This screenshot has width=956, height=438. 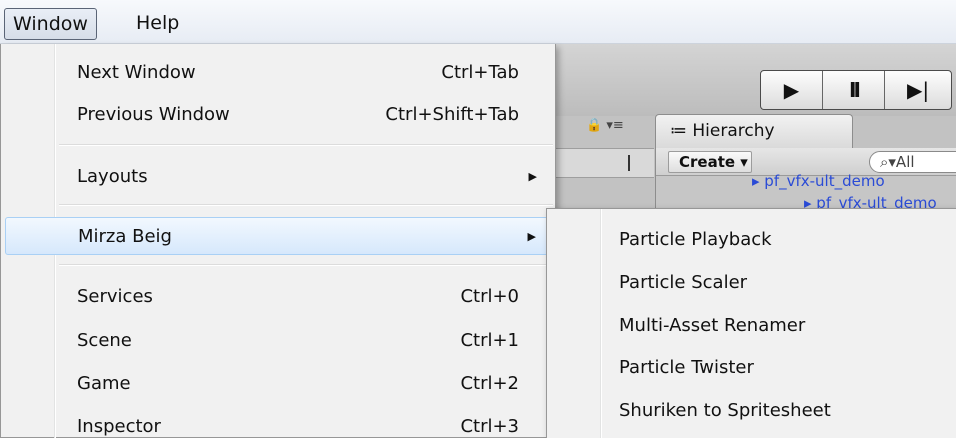 What do you see at coordinates (279, 423) in the screenshot?
I see `menu-item-inspector: Inspector Ctrl+3` at bounding box center [279, 423].